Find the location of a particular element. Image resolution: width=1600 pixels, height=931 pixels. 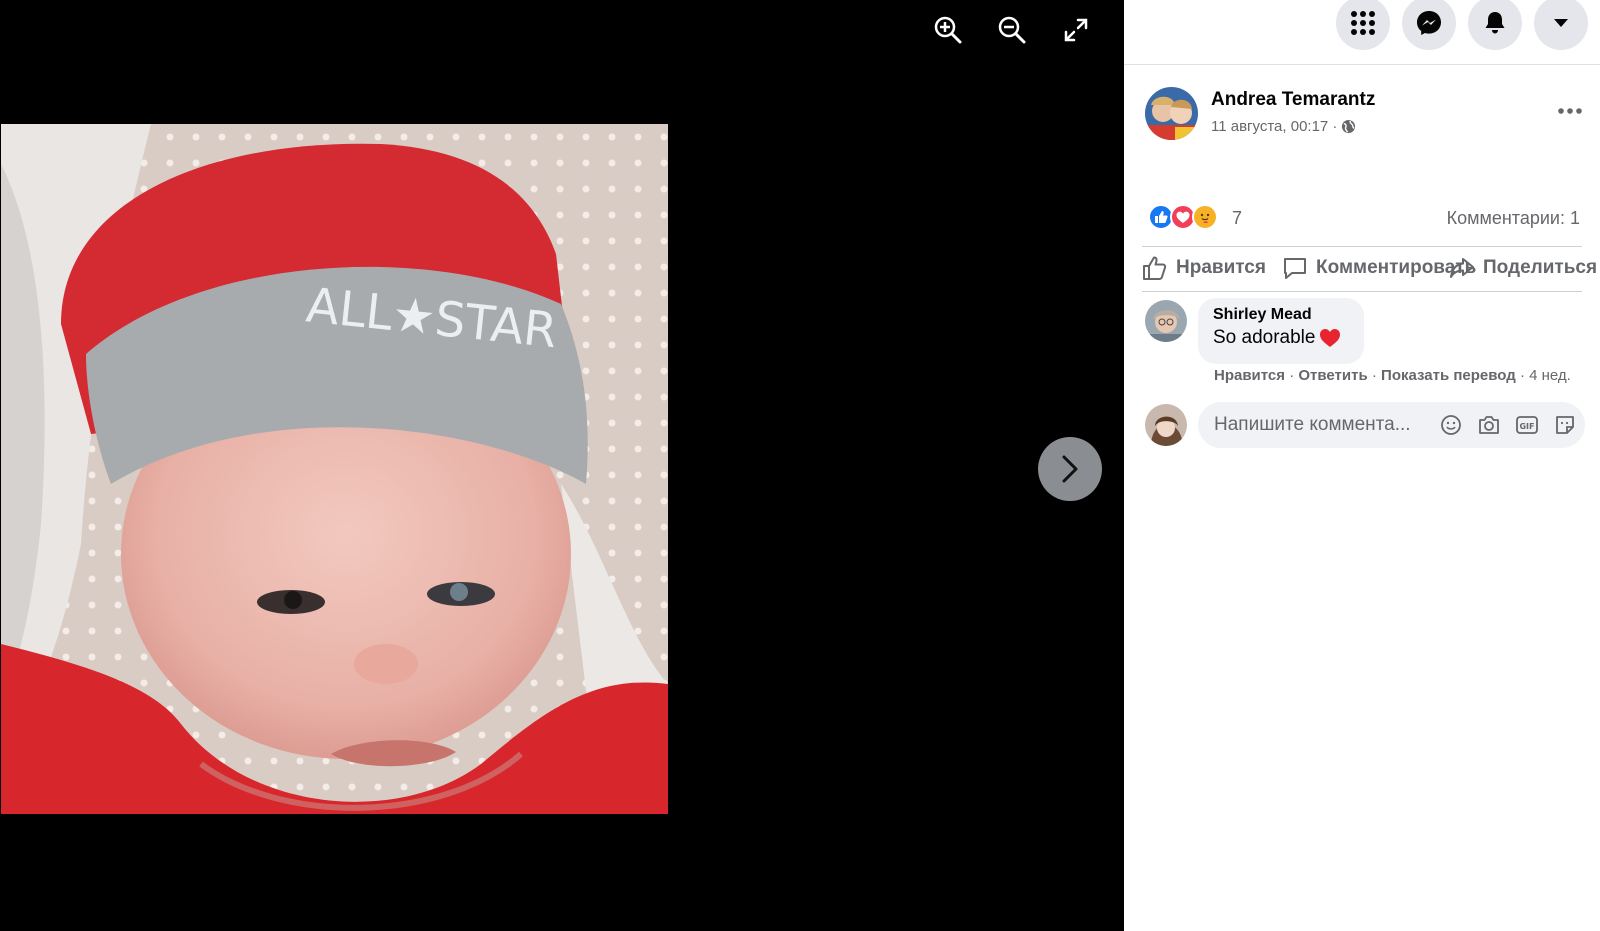

comments-count: Комментарии: 1 is located at coordinates (1513, 218).